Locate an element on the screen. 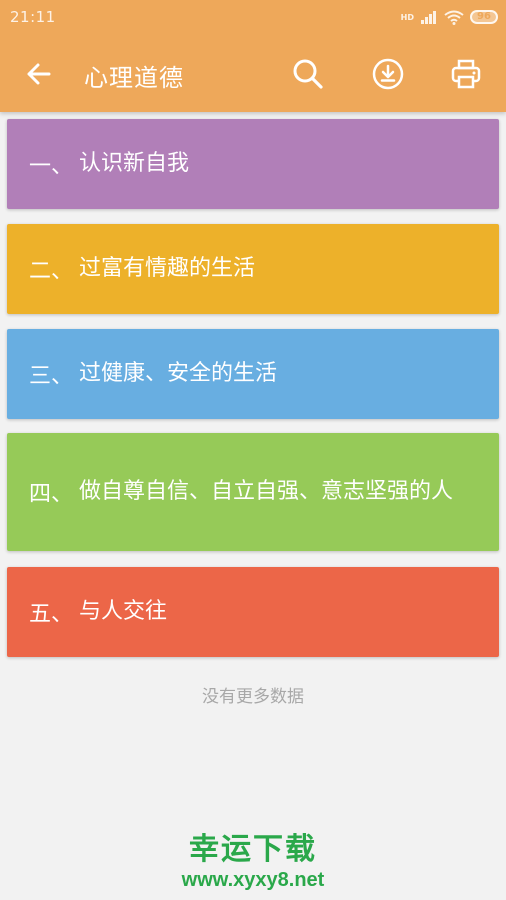 Image resolution: width=506 pixels, height=900 pixels. list-item: 三、 过健康、安全的生活 is located at coordinates (253, 374).